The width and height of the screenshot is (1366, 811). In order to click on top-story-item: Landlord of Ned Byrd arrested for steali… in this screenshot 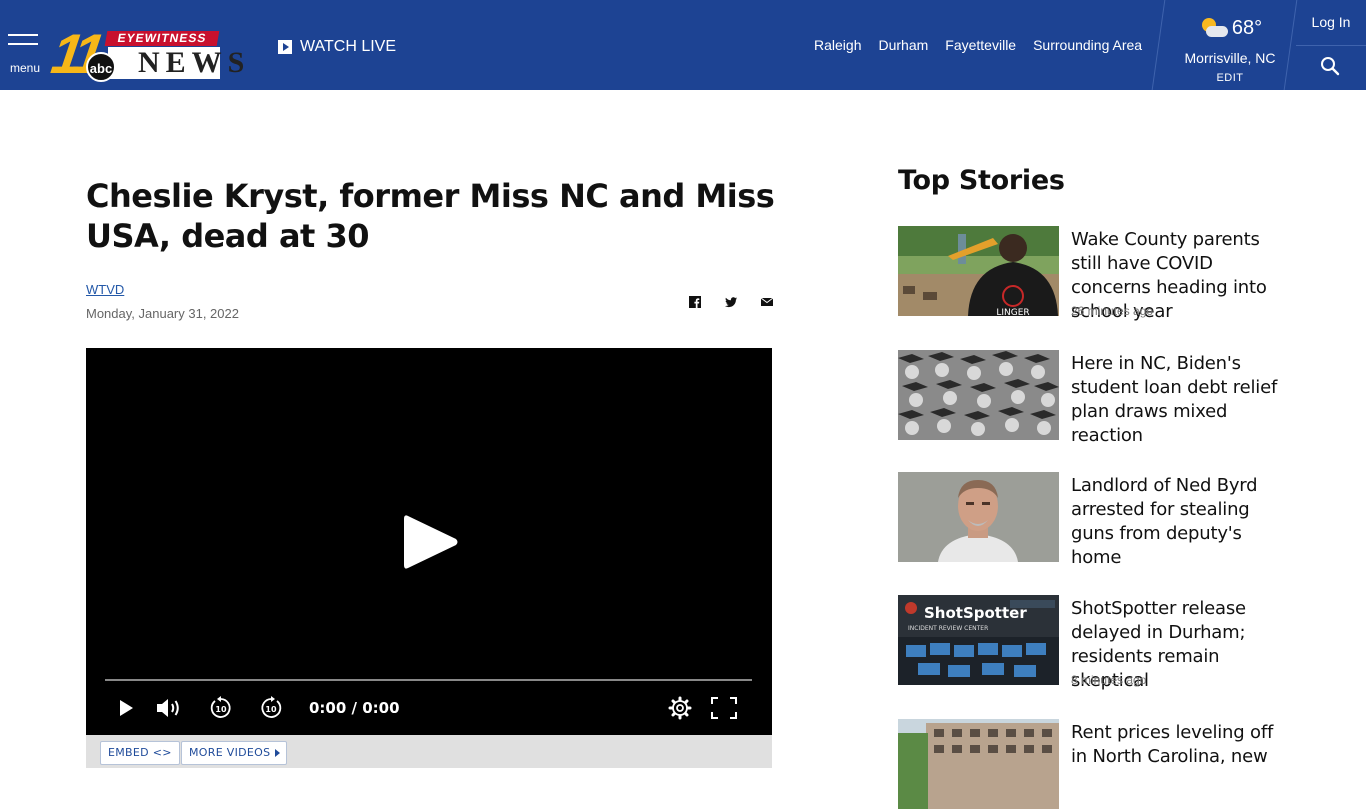, I will do `click(1098, 520)`.